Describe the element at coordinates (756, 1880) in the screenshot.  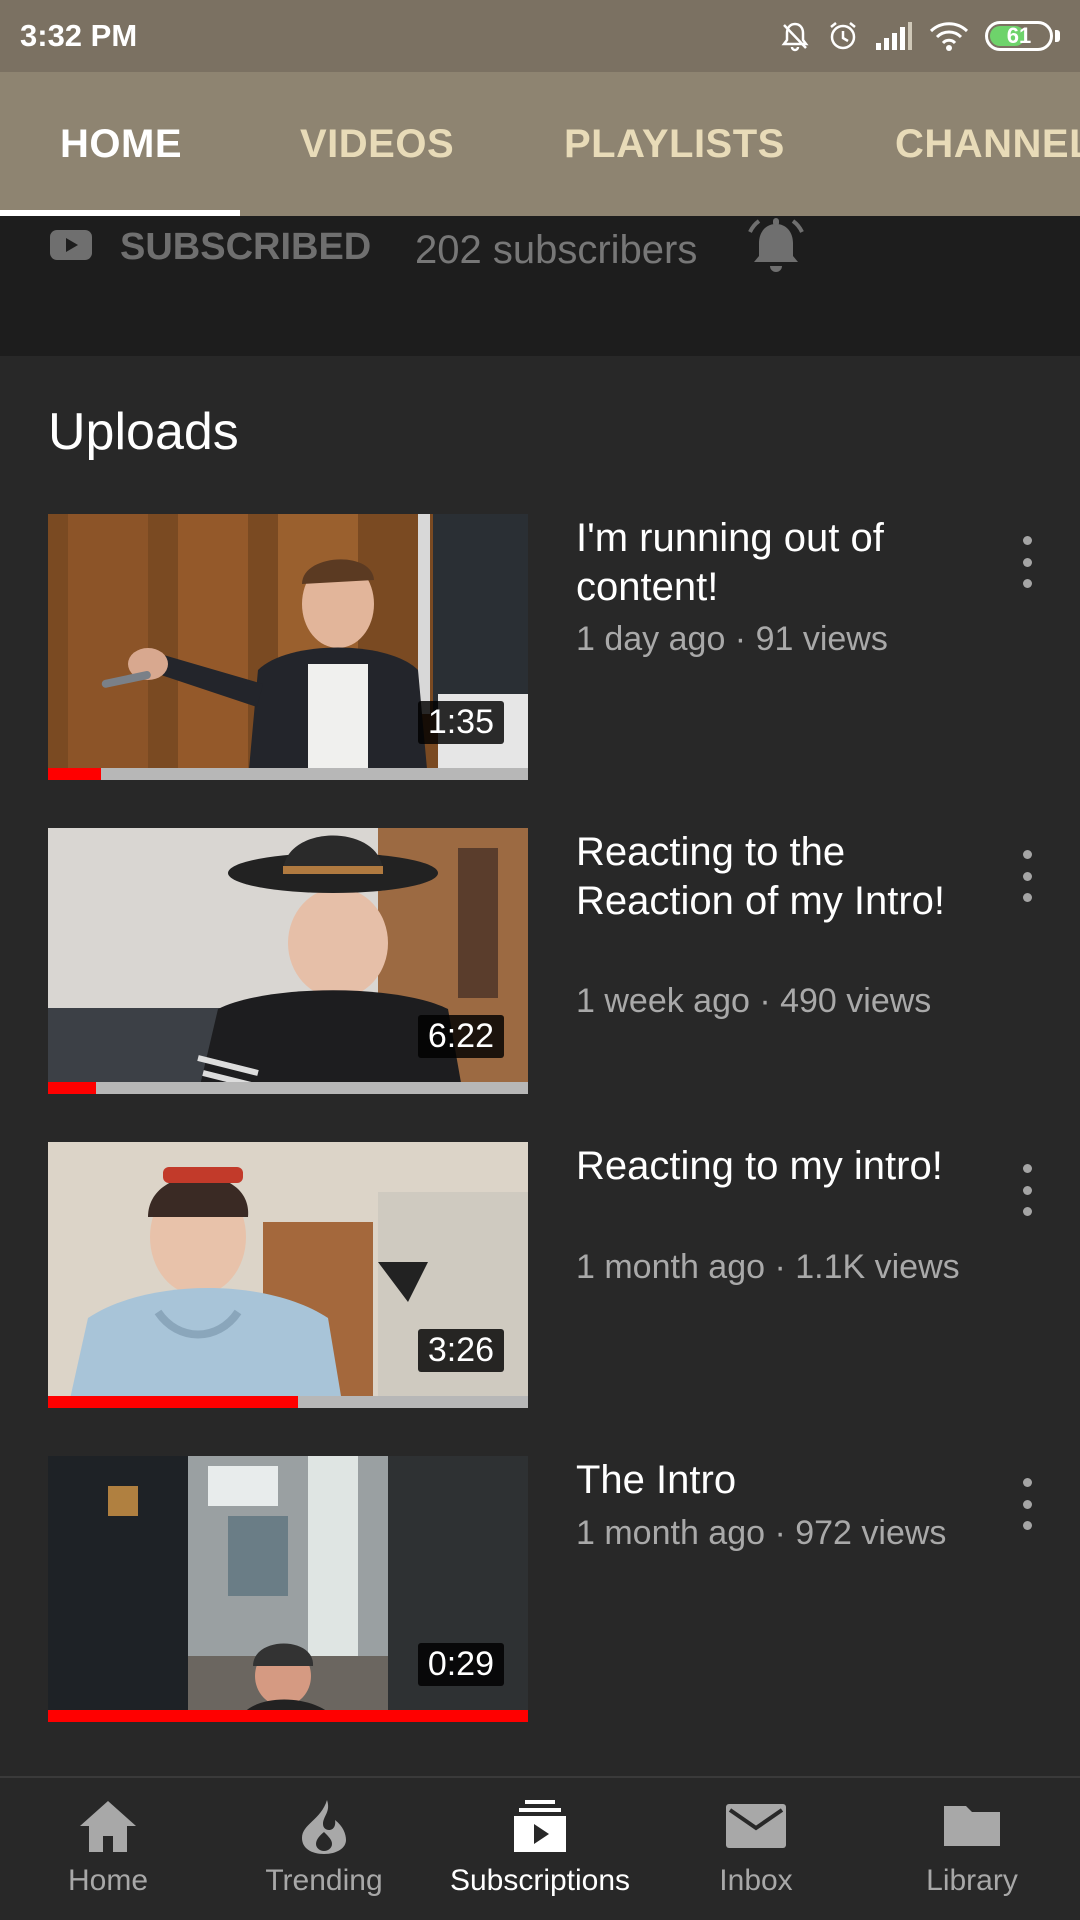
I see `nav-label: Inbox` at that location.